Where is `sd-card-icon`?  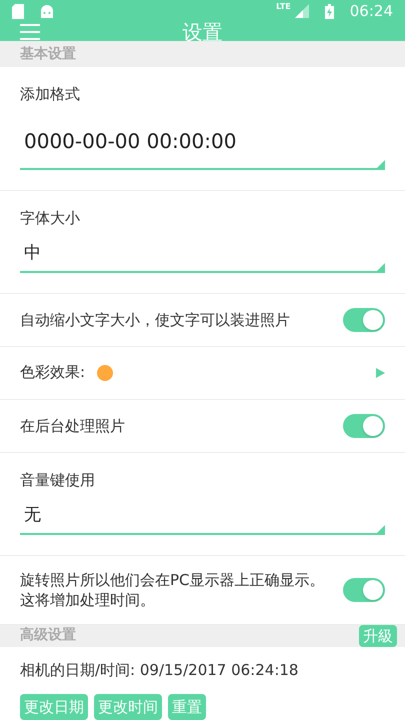
sd-card-icon is located at coordinates (18, 11).